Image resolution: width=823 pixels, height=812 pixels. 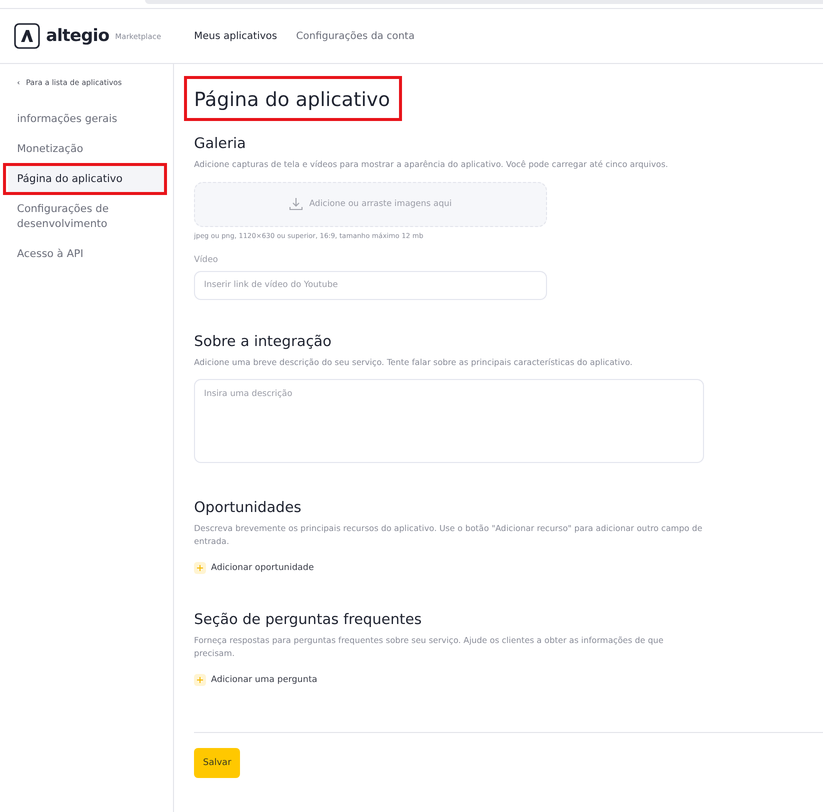 I want to click on section-title: Sobre a integração, so click(x=263, y=342).